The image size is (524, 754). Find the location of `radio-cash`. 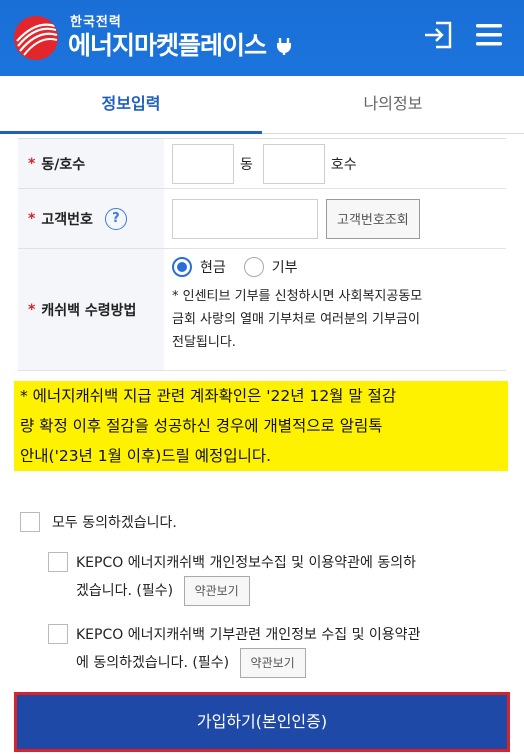

radio-cash is located at coordinates (182, 267).